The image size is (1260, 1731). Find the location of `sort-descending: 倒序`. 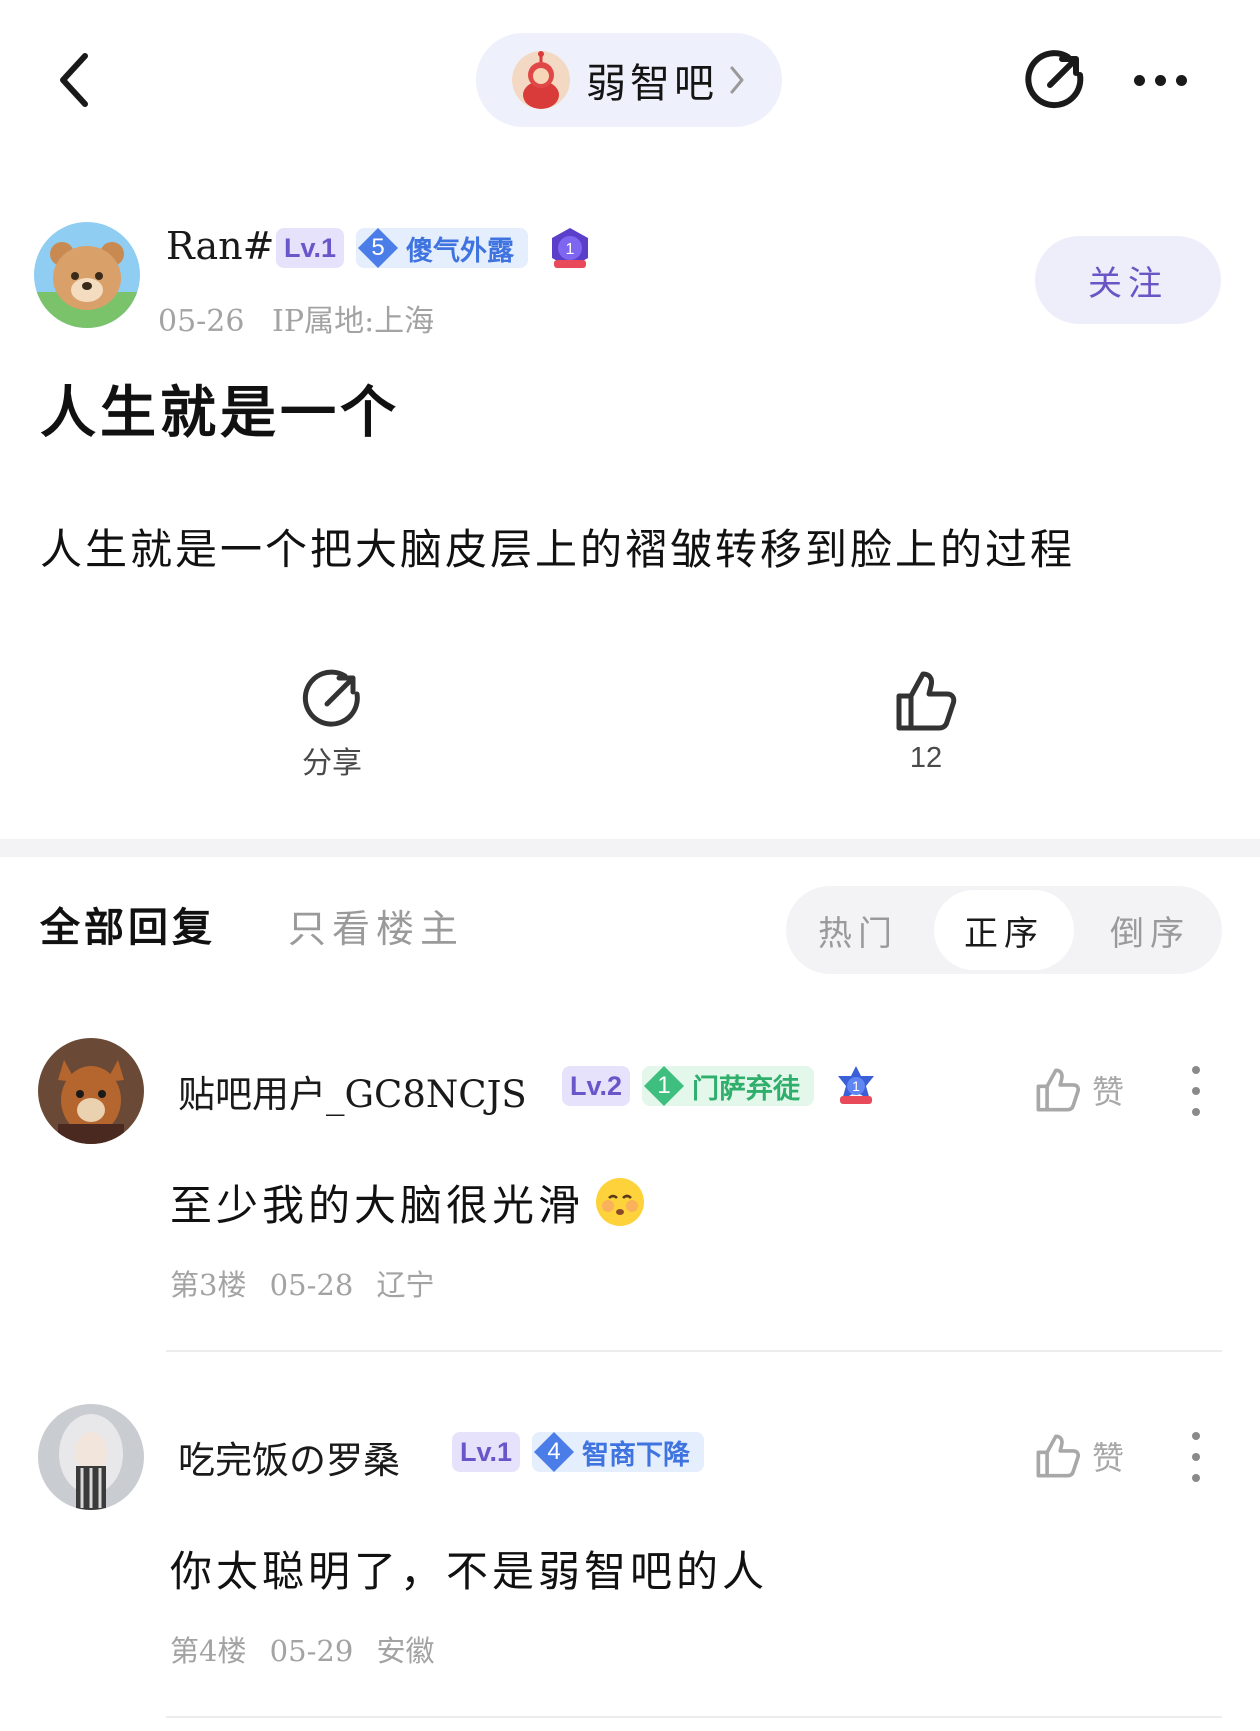

sort-descending: 倒序 is located at coordinates (1150, 930).